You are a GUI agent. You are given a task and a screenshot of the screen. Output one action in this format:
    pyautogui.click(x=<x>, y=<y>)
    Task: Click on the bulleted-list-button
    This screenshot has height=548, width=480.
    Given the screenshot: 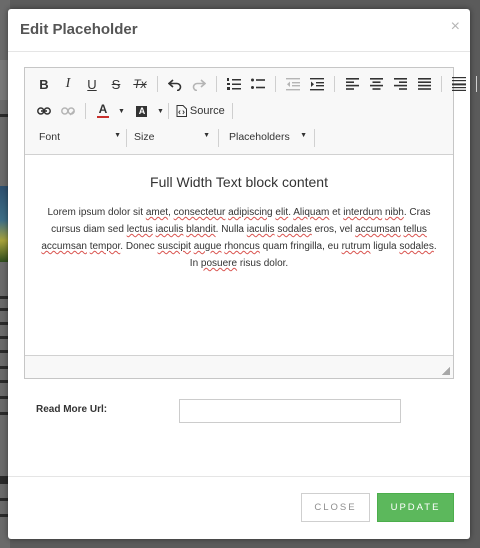 What is the action you would take?
    pyautogui.click(x=258, y=84)
    